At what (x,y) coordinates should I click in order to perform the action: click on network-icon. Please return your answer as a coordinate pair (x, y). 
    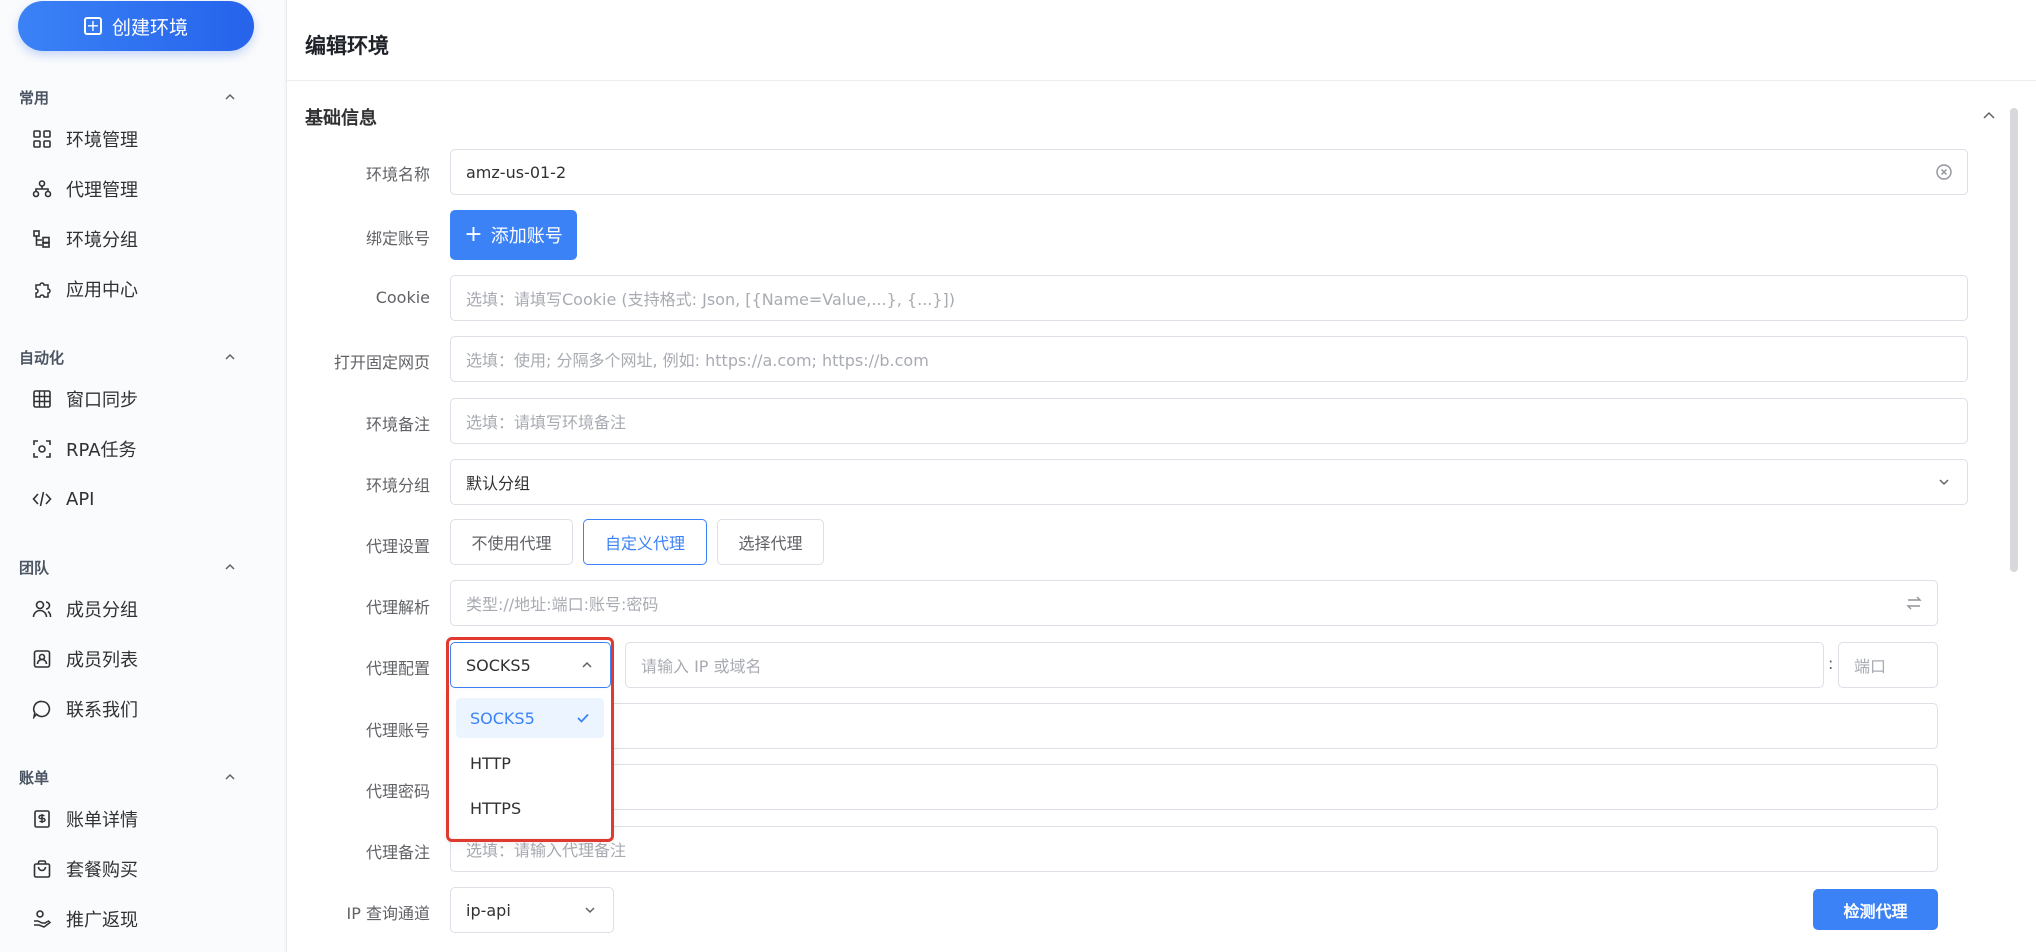
    Looking at the image, I should click on (42, 189).